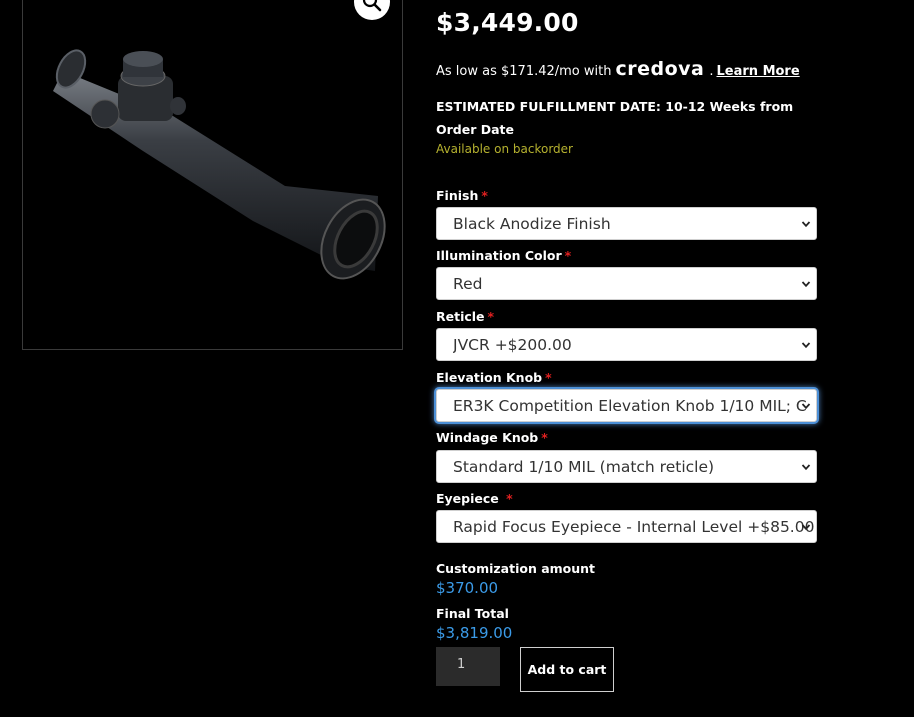 This screenshot has width=914, height=717. I want to click on quantity-input: 1, so click(468, 666).